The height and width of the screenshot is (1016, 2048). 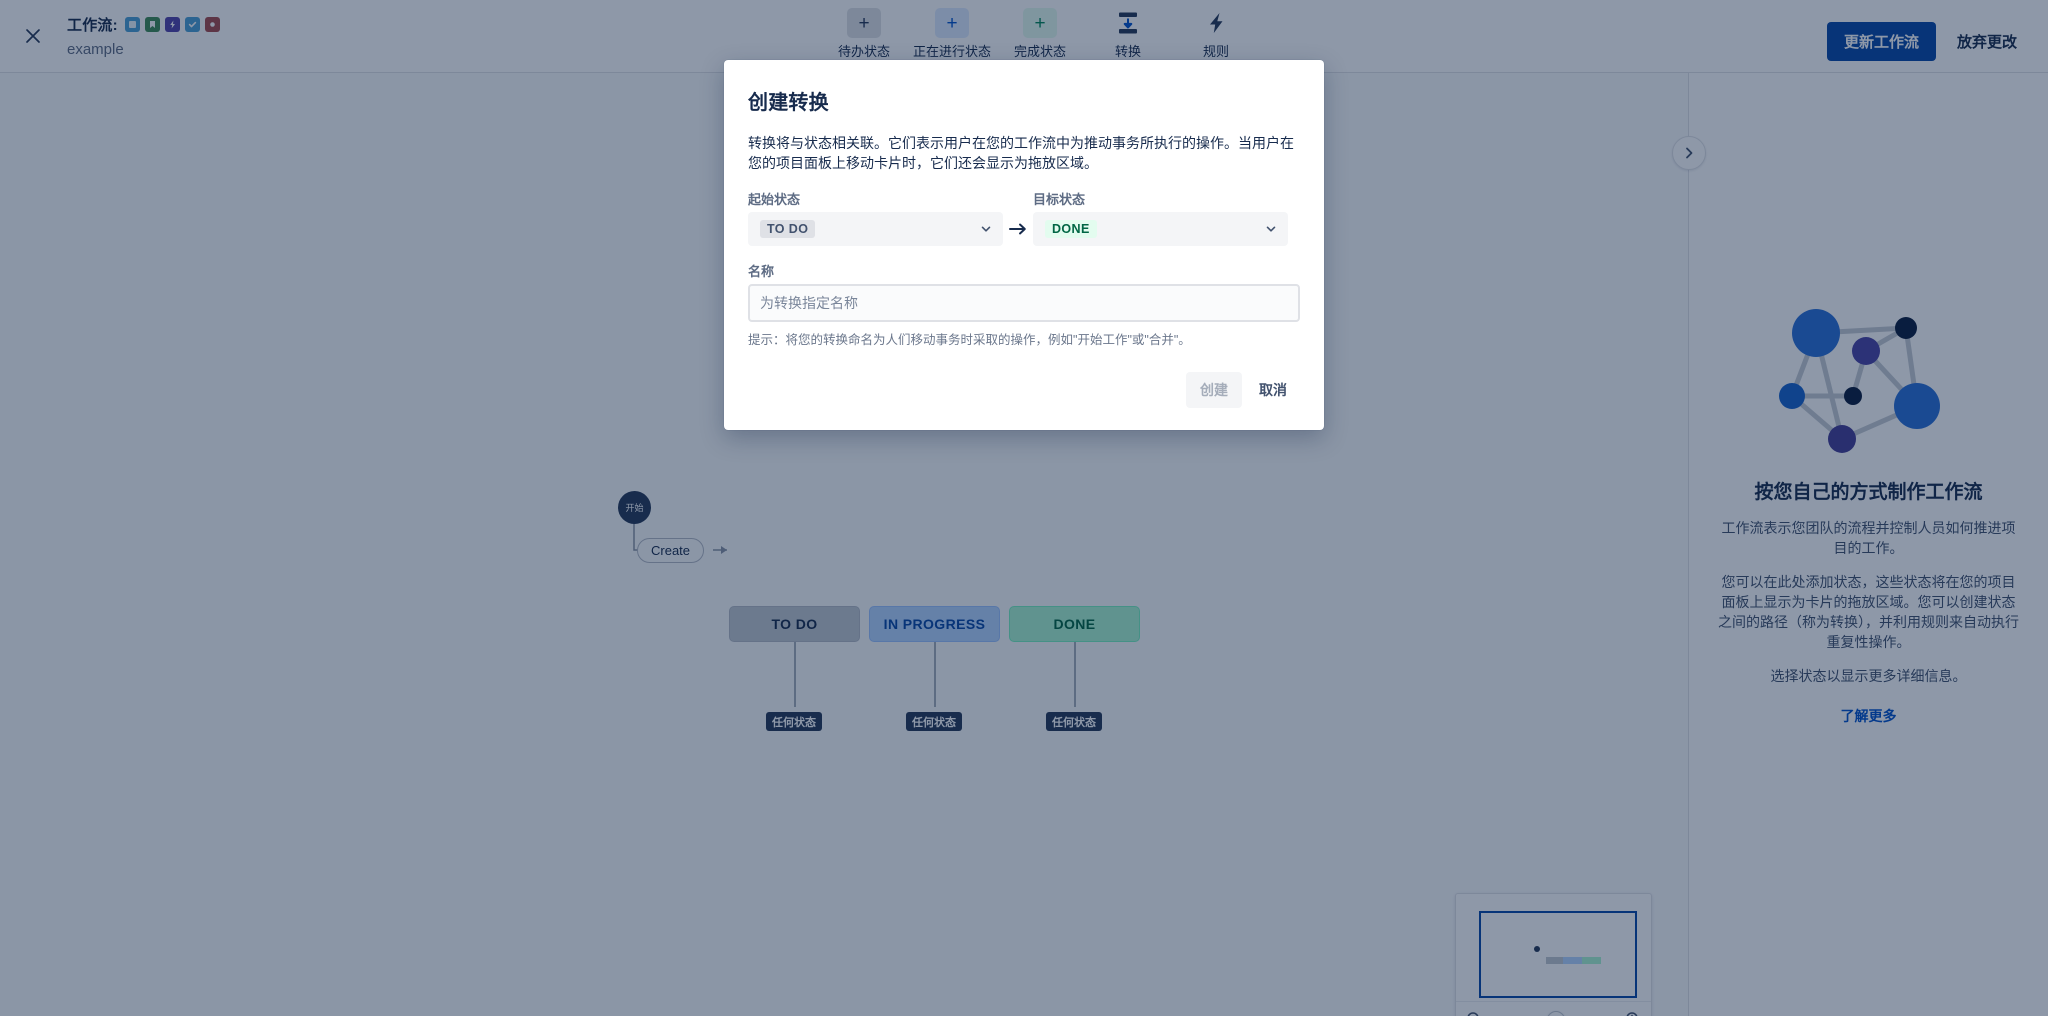 What do you see at coordinates (788, 229) in the screenshot?
I see `from-status-badge: TO DO` at bounding box center [788, 229].